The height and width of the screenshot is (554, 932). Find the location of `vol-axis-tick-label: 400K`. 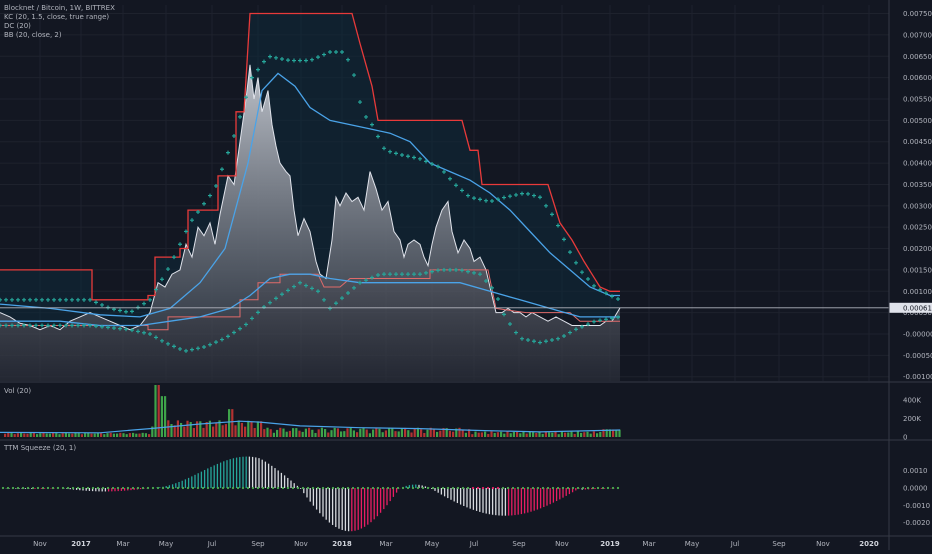

vol-axis-tick-label: 400K is located at coordinates (912, 400).